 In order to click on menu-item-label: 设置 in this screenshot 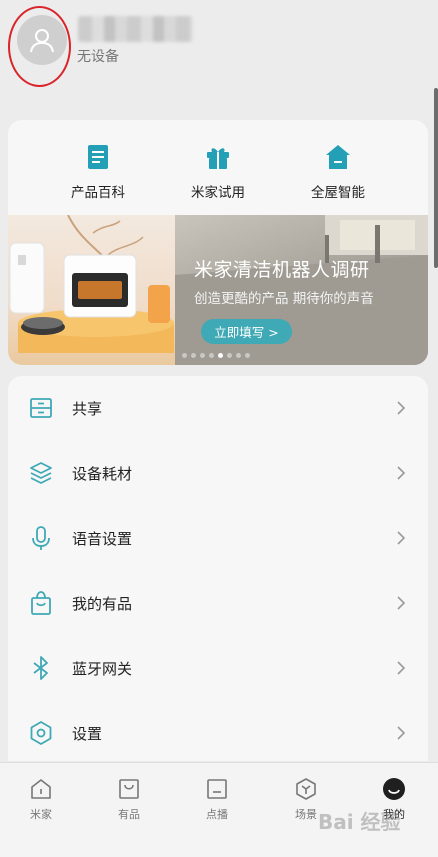, I will do `click(87, 733)`.